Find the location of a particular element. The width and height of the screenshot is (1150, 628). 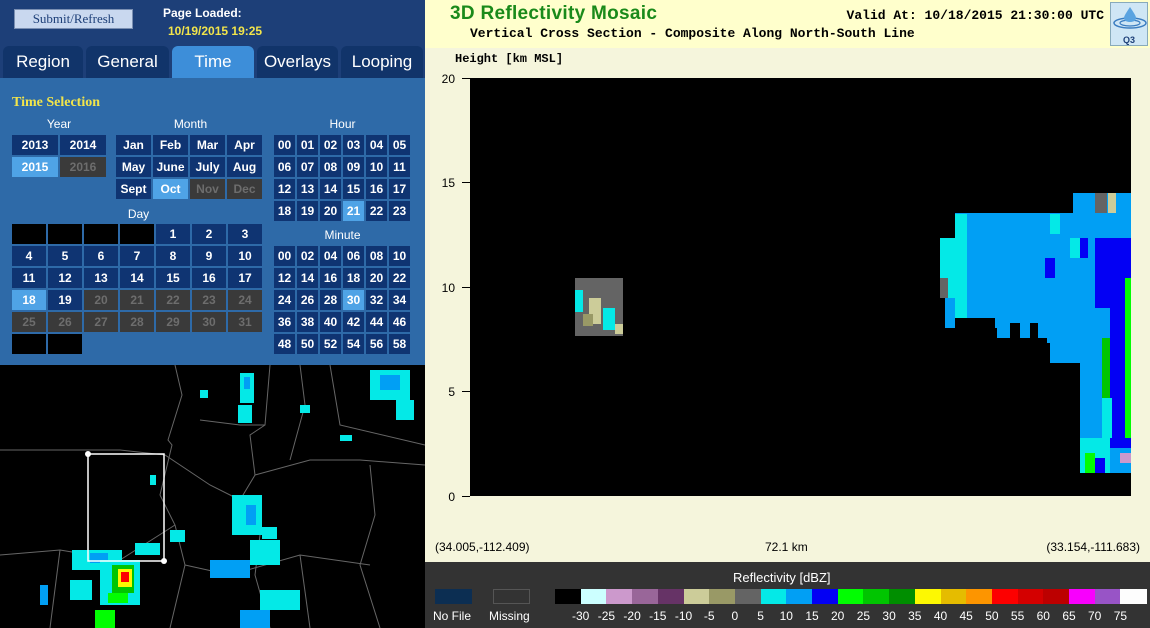

minute-cell-04: 04 is located at coordinates (330, 256).